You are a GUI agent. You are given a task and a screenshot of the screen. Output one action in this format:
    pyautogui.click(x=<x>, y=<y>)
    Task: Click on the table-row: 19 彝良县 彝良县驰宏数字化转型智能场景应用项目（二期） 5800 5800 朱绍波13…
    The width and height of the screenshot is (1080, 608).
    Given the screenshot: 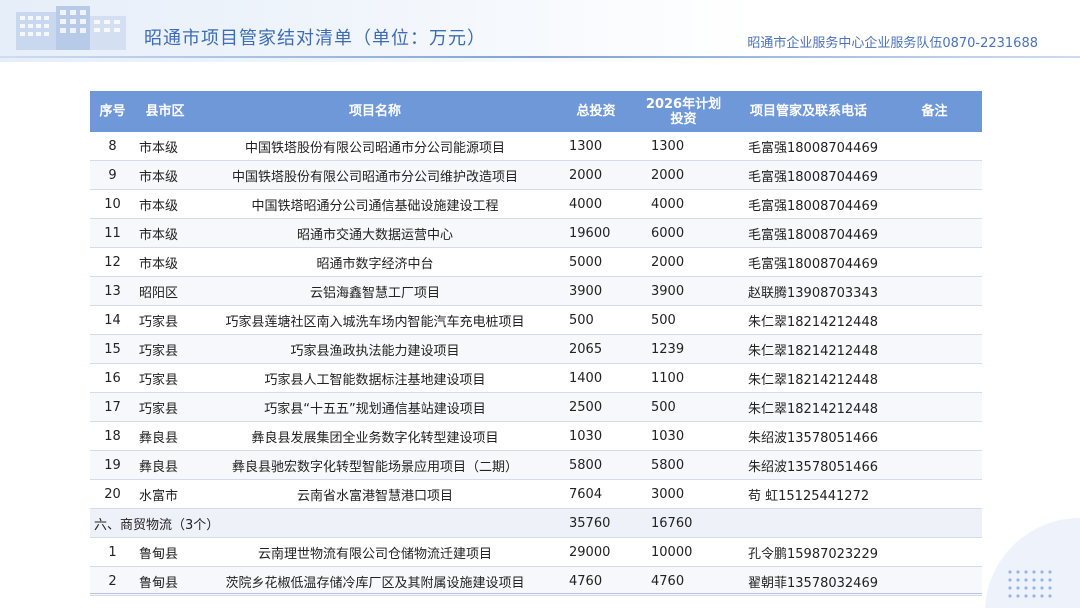 What is the action you would take?
    pyautogui.click(x=536, y=465)
    